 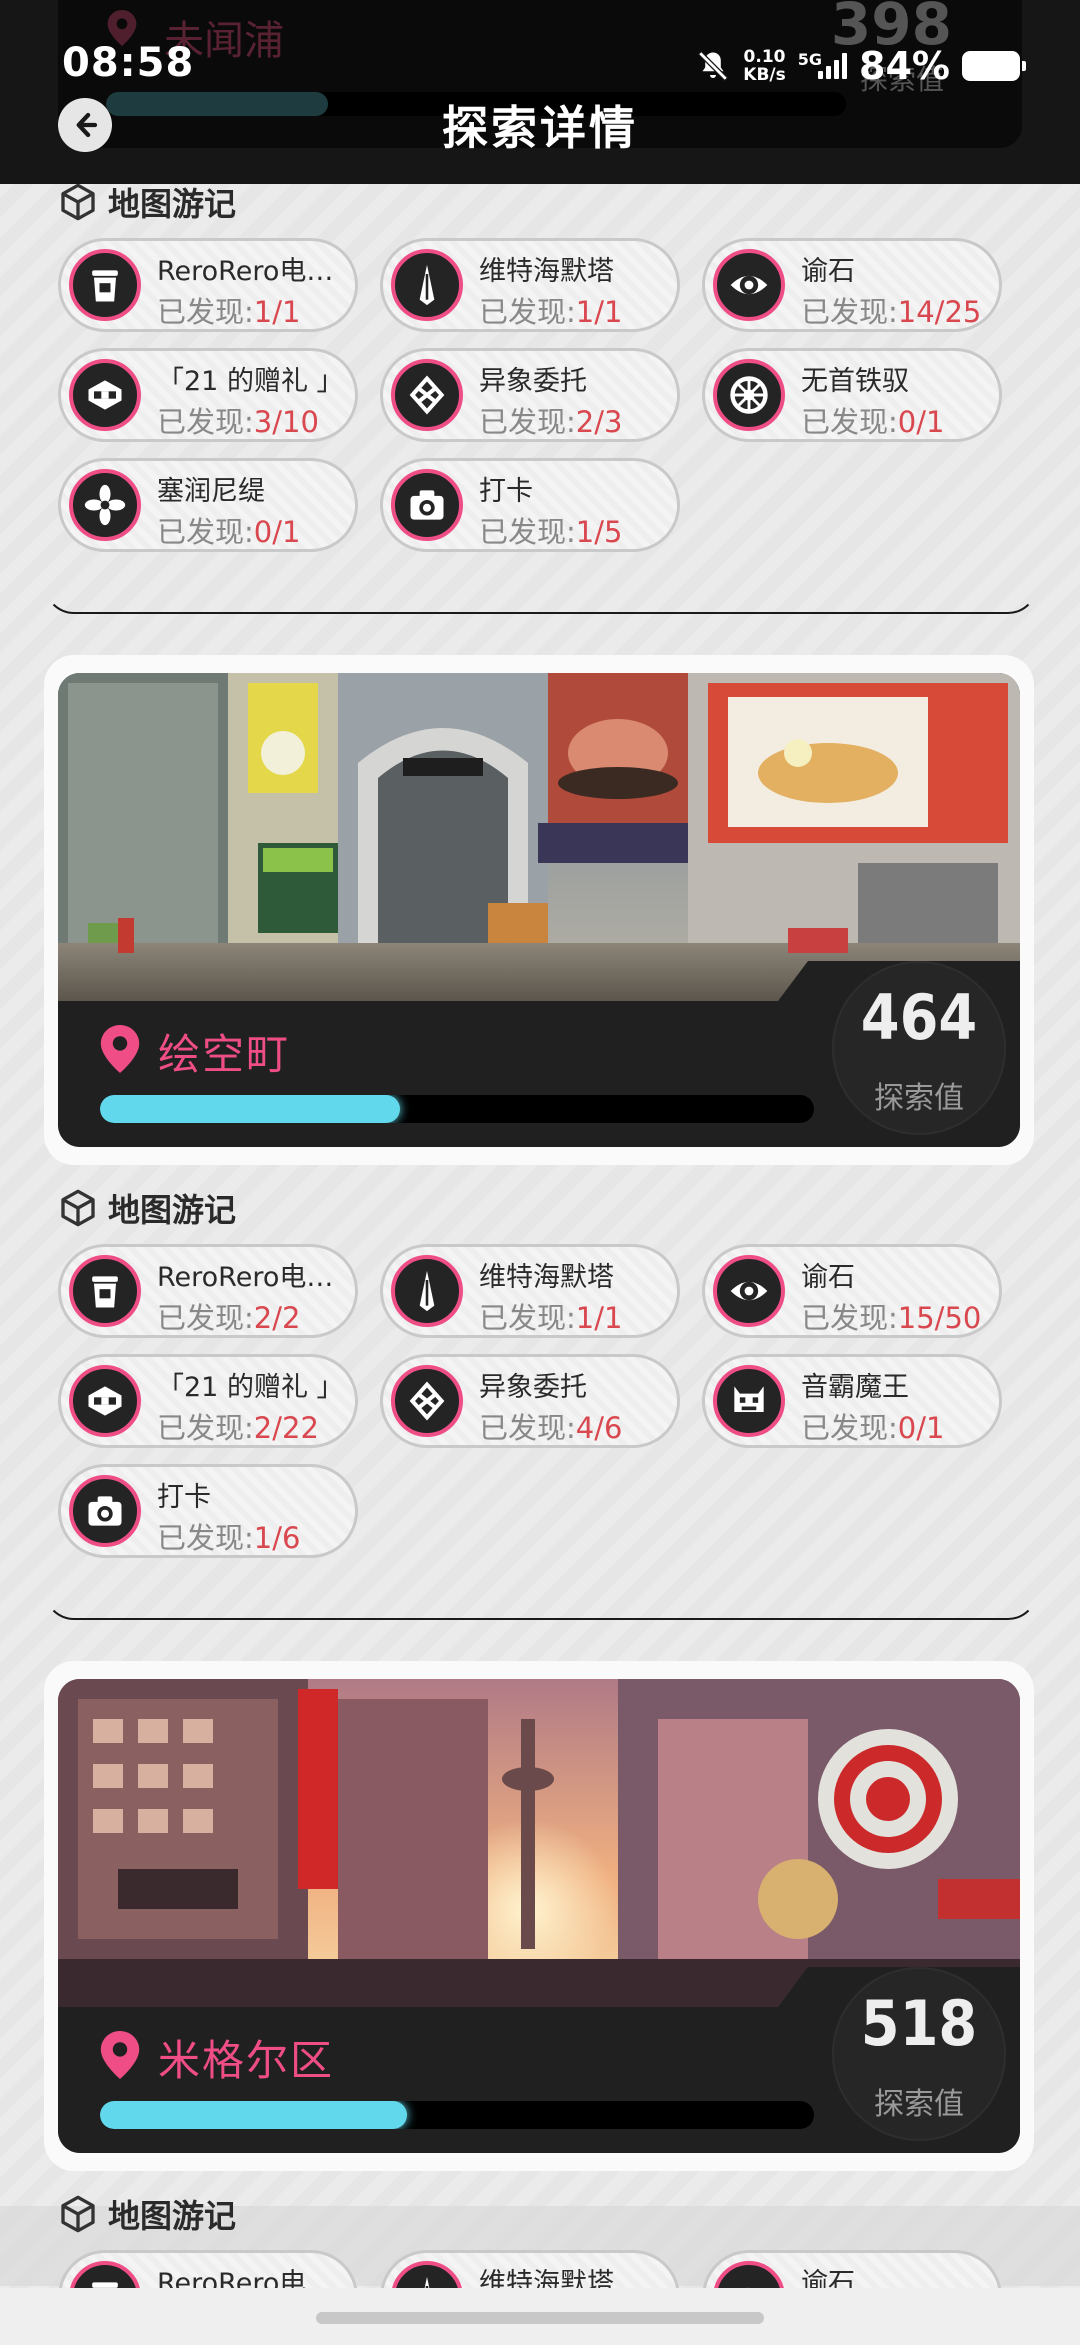 I want to click on map-note-name: 无首铁驭, so click(x=855, y=381).